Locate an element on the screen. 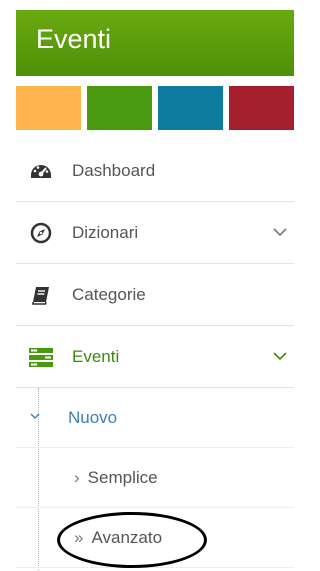 This screenshot has height=571, width=320. sidebar-item-nuovo: Nuovo is located at coordinates (155, 418).